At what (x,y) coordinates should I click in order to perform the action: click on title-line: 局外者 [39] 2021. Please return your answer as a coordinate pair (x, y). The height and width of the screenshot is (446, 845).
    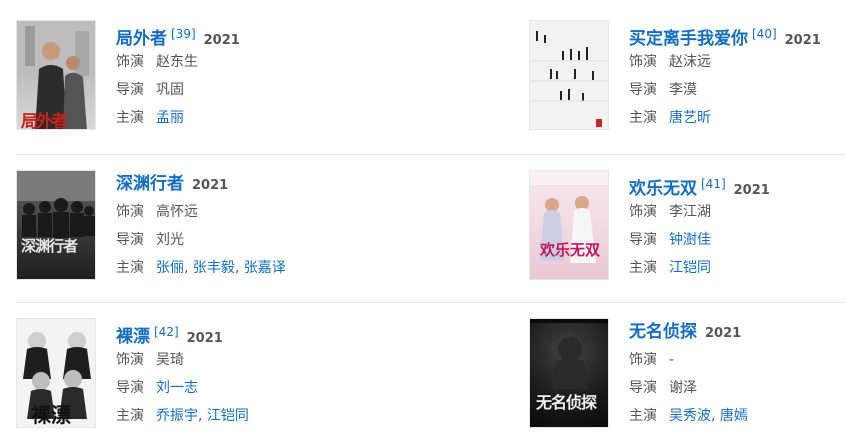
    Looking at the image, I should click on (231, 34).